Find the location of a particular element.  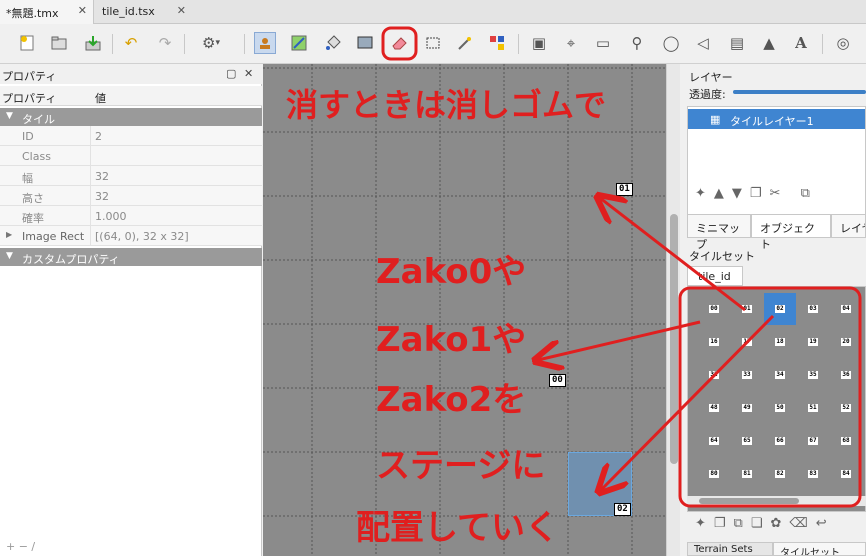

tileset-tile: 48 is located at coordinates (714, 408).